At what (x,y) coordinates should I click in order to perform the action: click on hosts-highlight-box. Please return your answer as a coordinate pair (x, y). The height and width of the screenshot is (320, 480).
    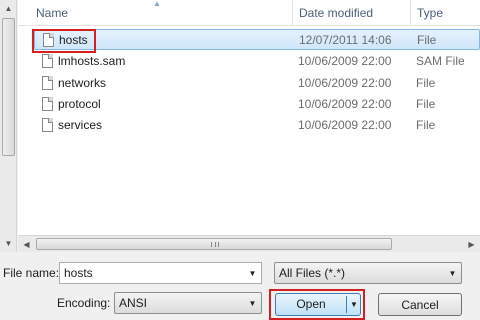
    Looking at the image, I should click on (64, 41).